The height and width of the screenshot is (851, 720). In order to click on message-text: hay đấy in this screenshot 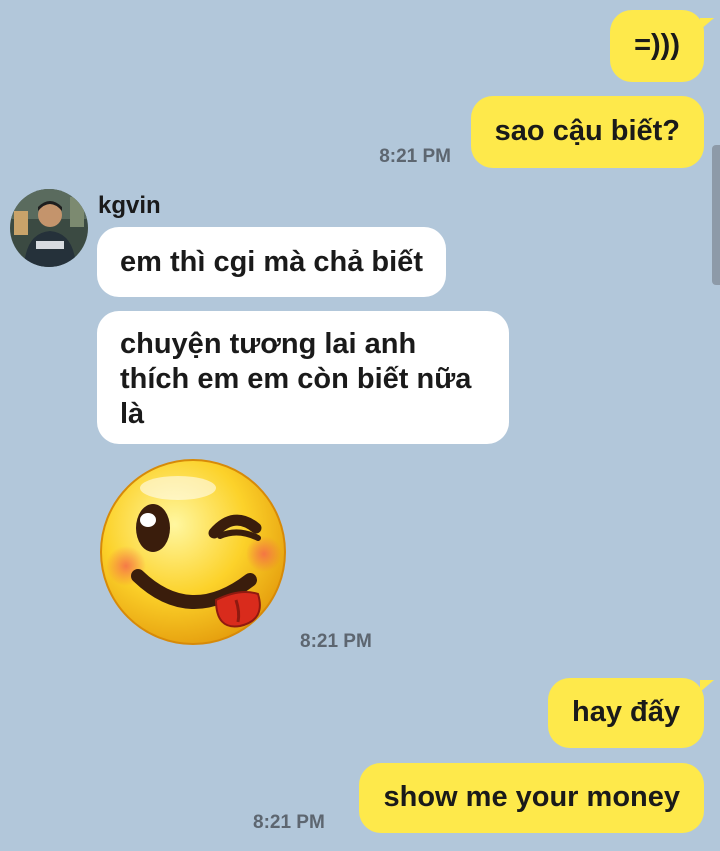, I will do `click(626, 712)`.